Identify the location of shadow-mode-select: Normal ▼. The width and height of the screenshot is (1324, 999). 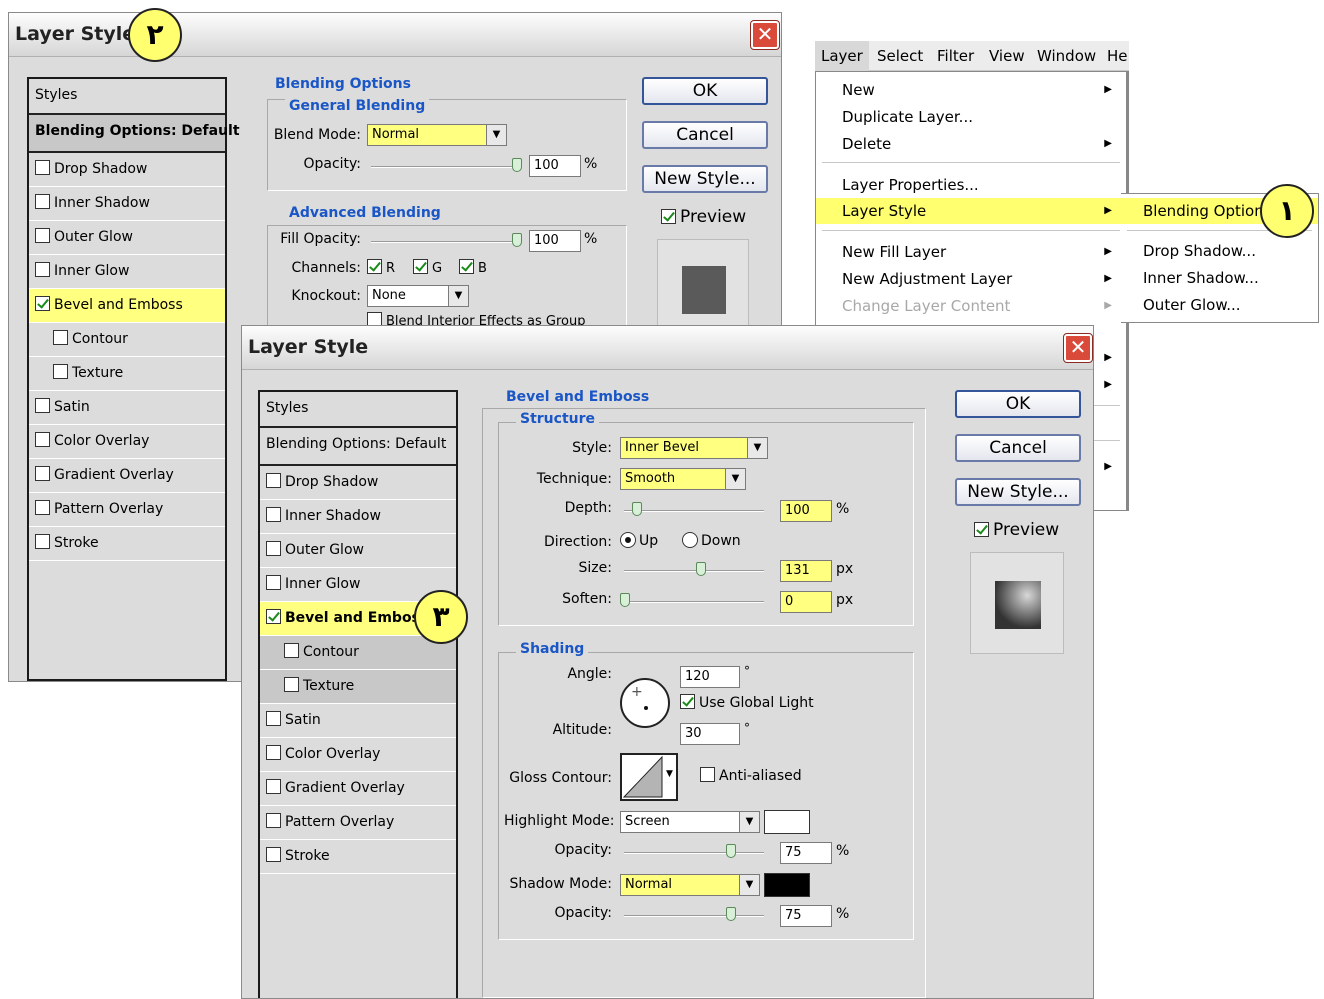
(690, 885).